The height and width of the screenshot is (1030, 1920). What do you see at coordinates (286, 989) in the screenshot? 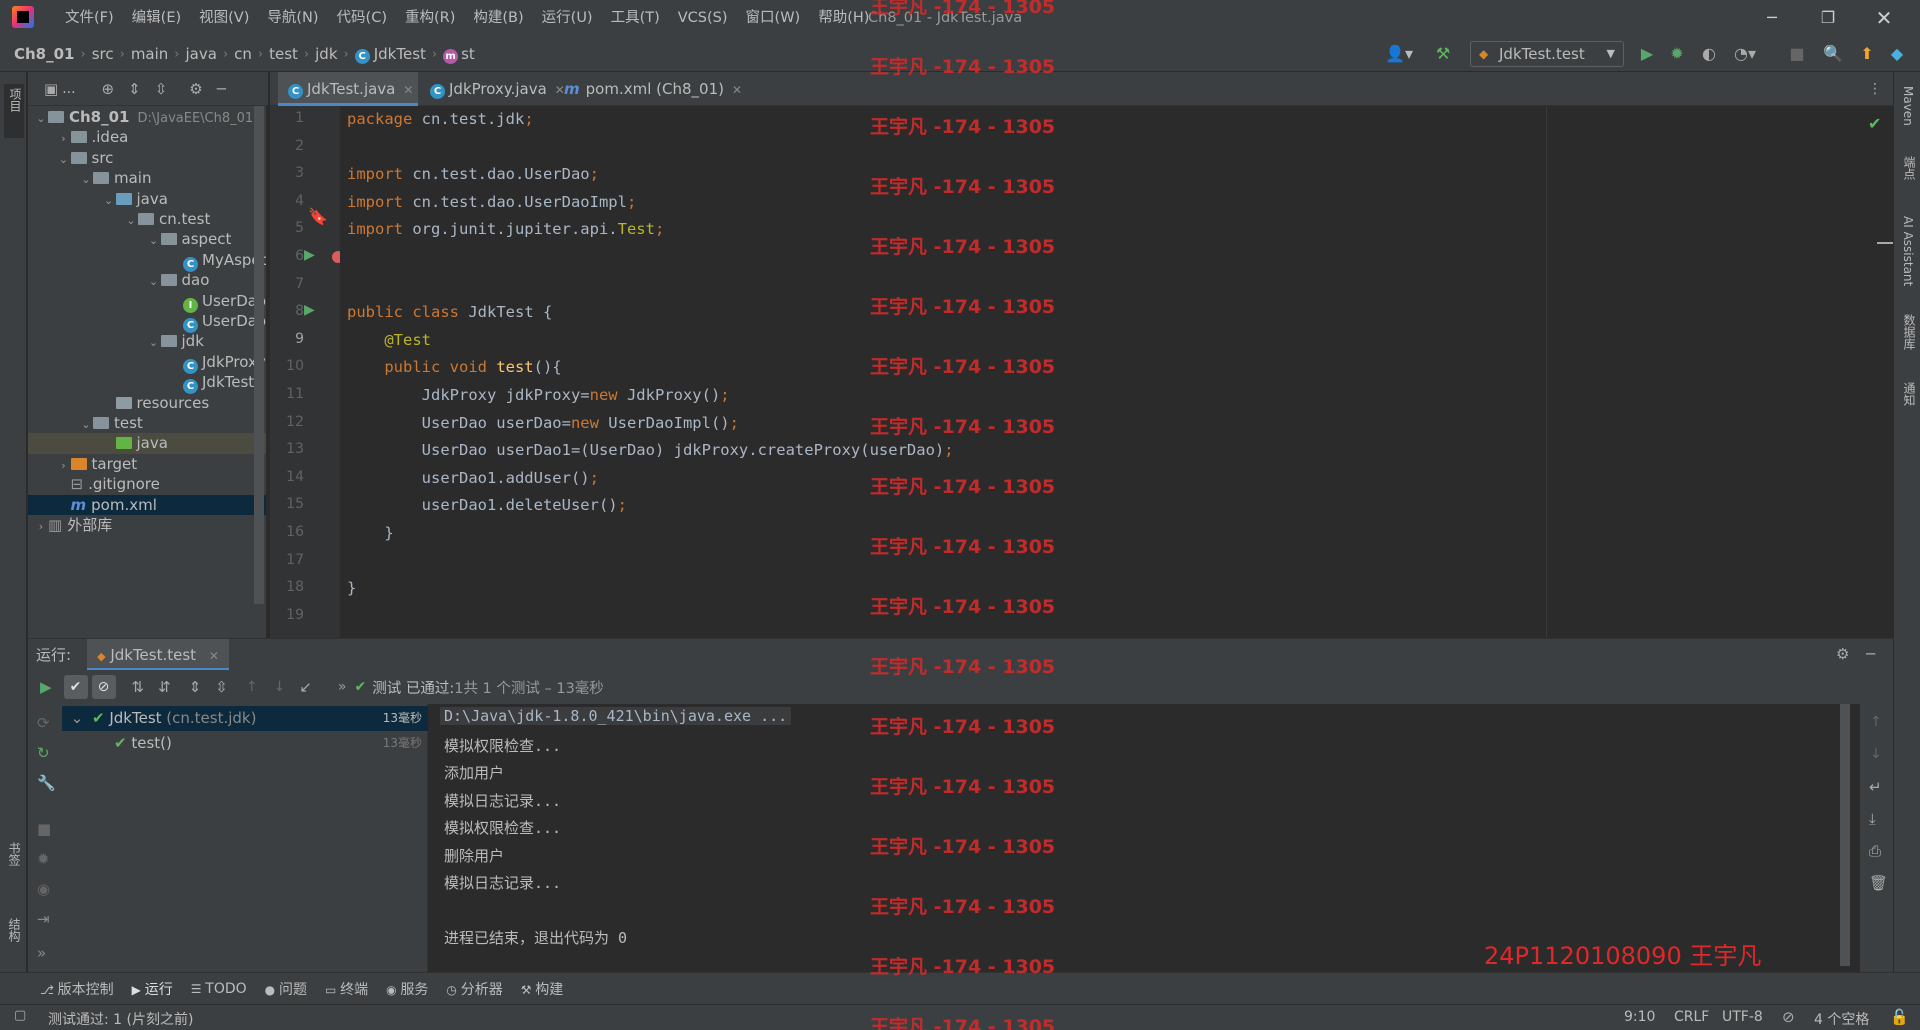
I see `bottom-tool-button: ● 问题` at bounding box center [286, 989].